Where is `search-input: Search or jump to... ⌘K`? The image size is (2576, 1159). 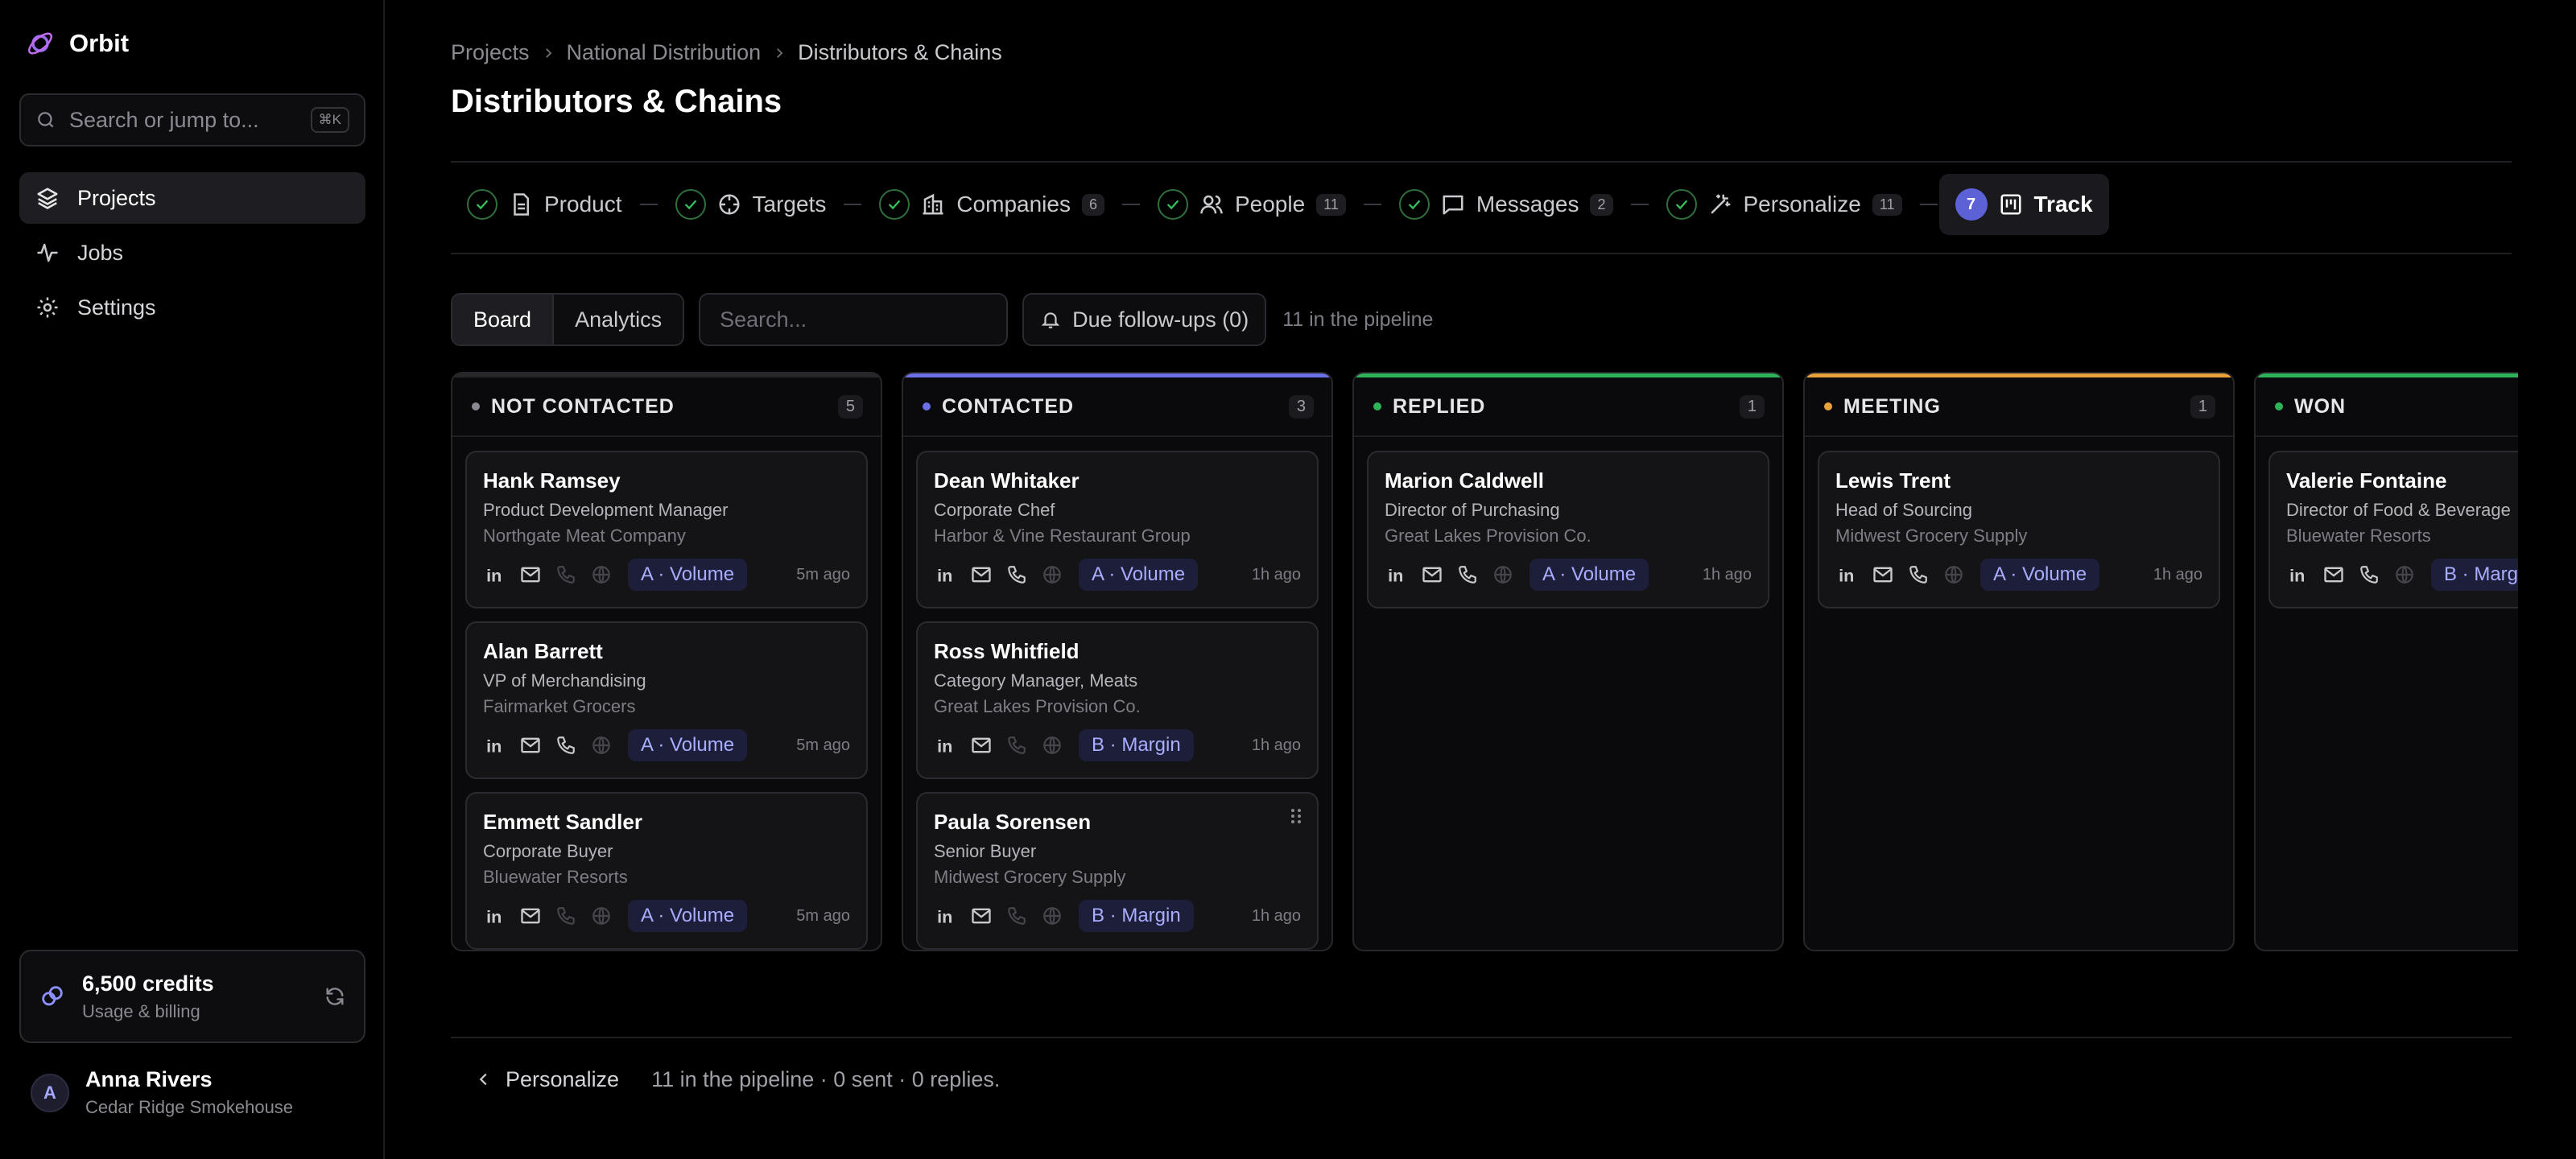 search-input: Search or jump to... ⌘K is located at coordinates (192, 119).